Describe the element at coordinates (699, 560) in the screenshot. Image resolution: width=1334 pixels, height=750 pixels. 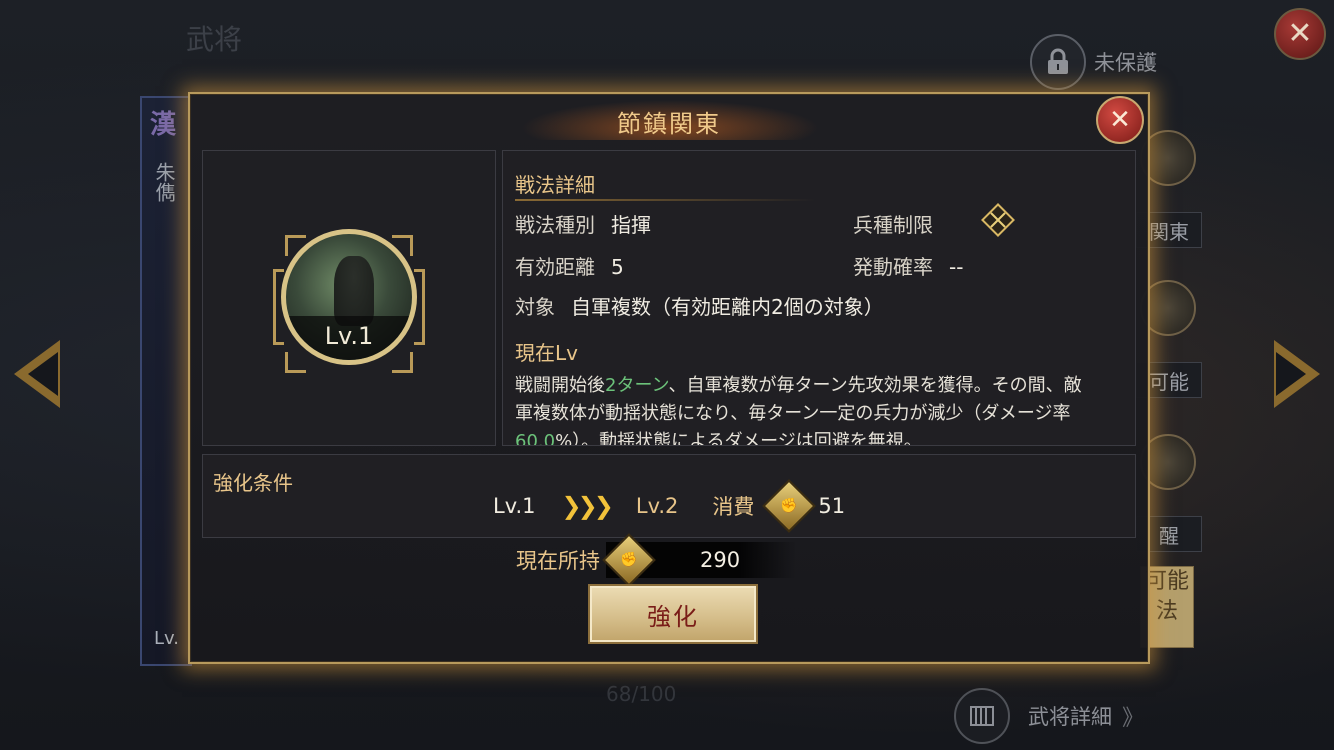
I see `holding-bar: ✊ 290` at that location.